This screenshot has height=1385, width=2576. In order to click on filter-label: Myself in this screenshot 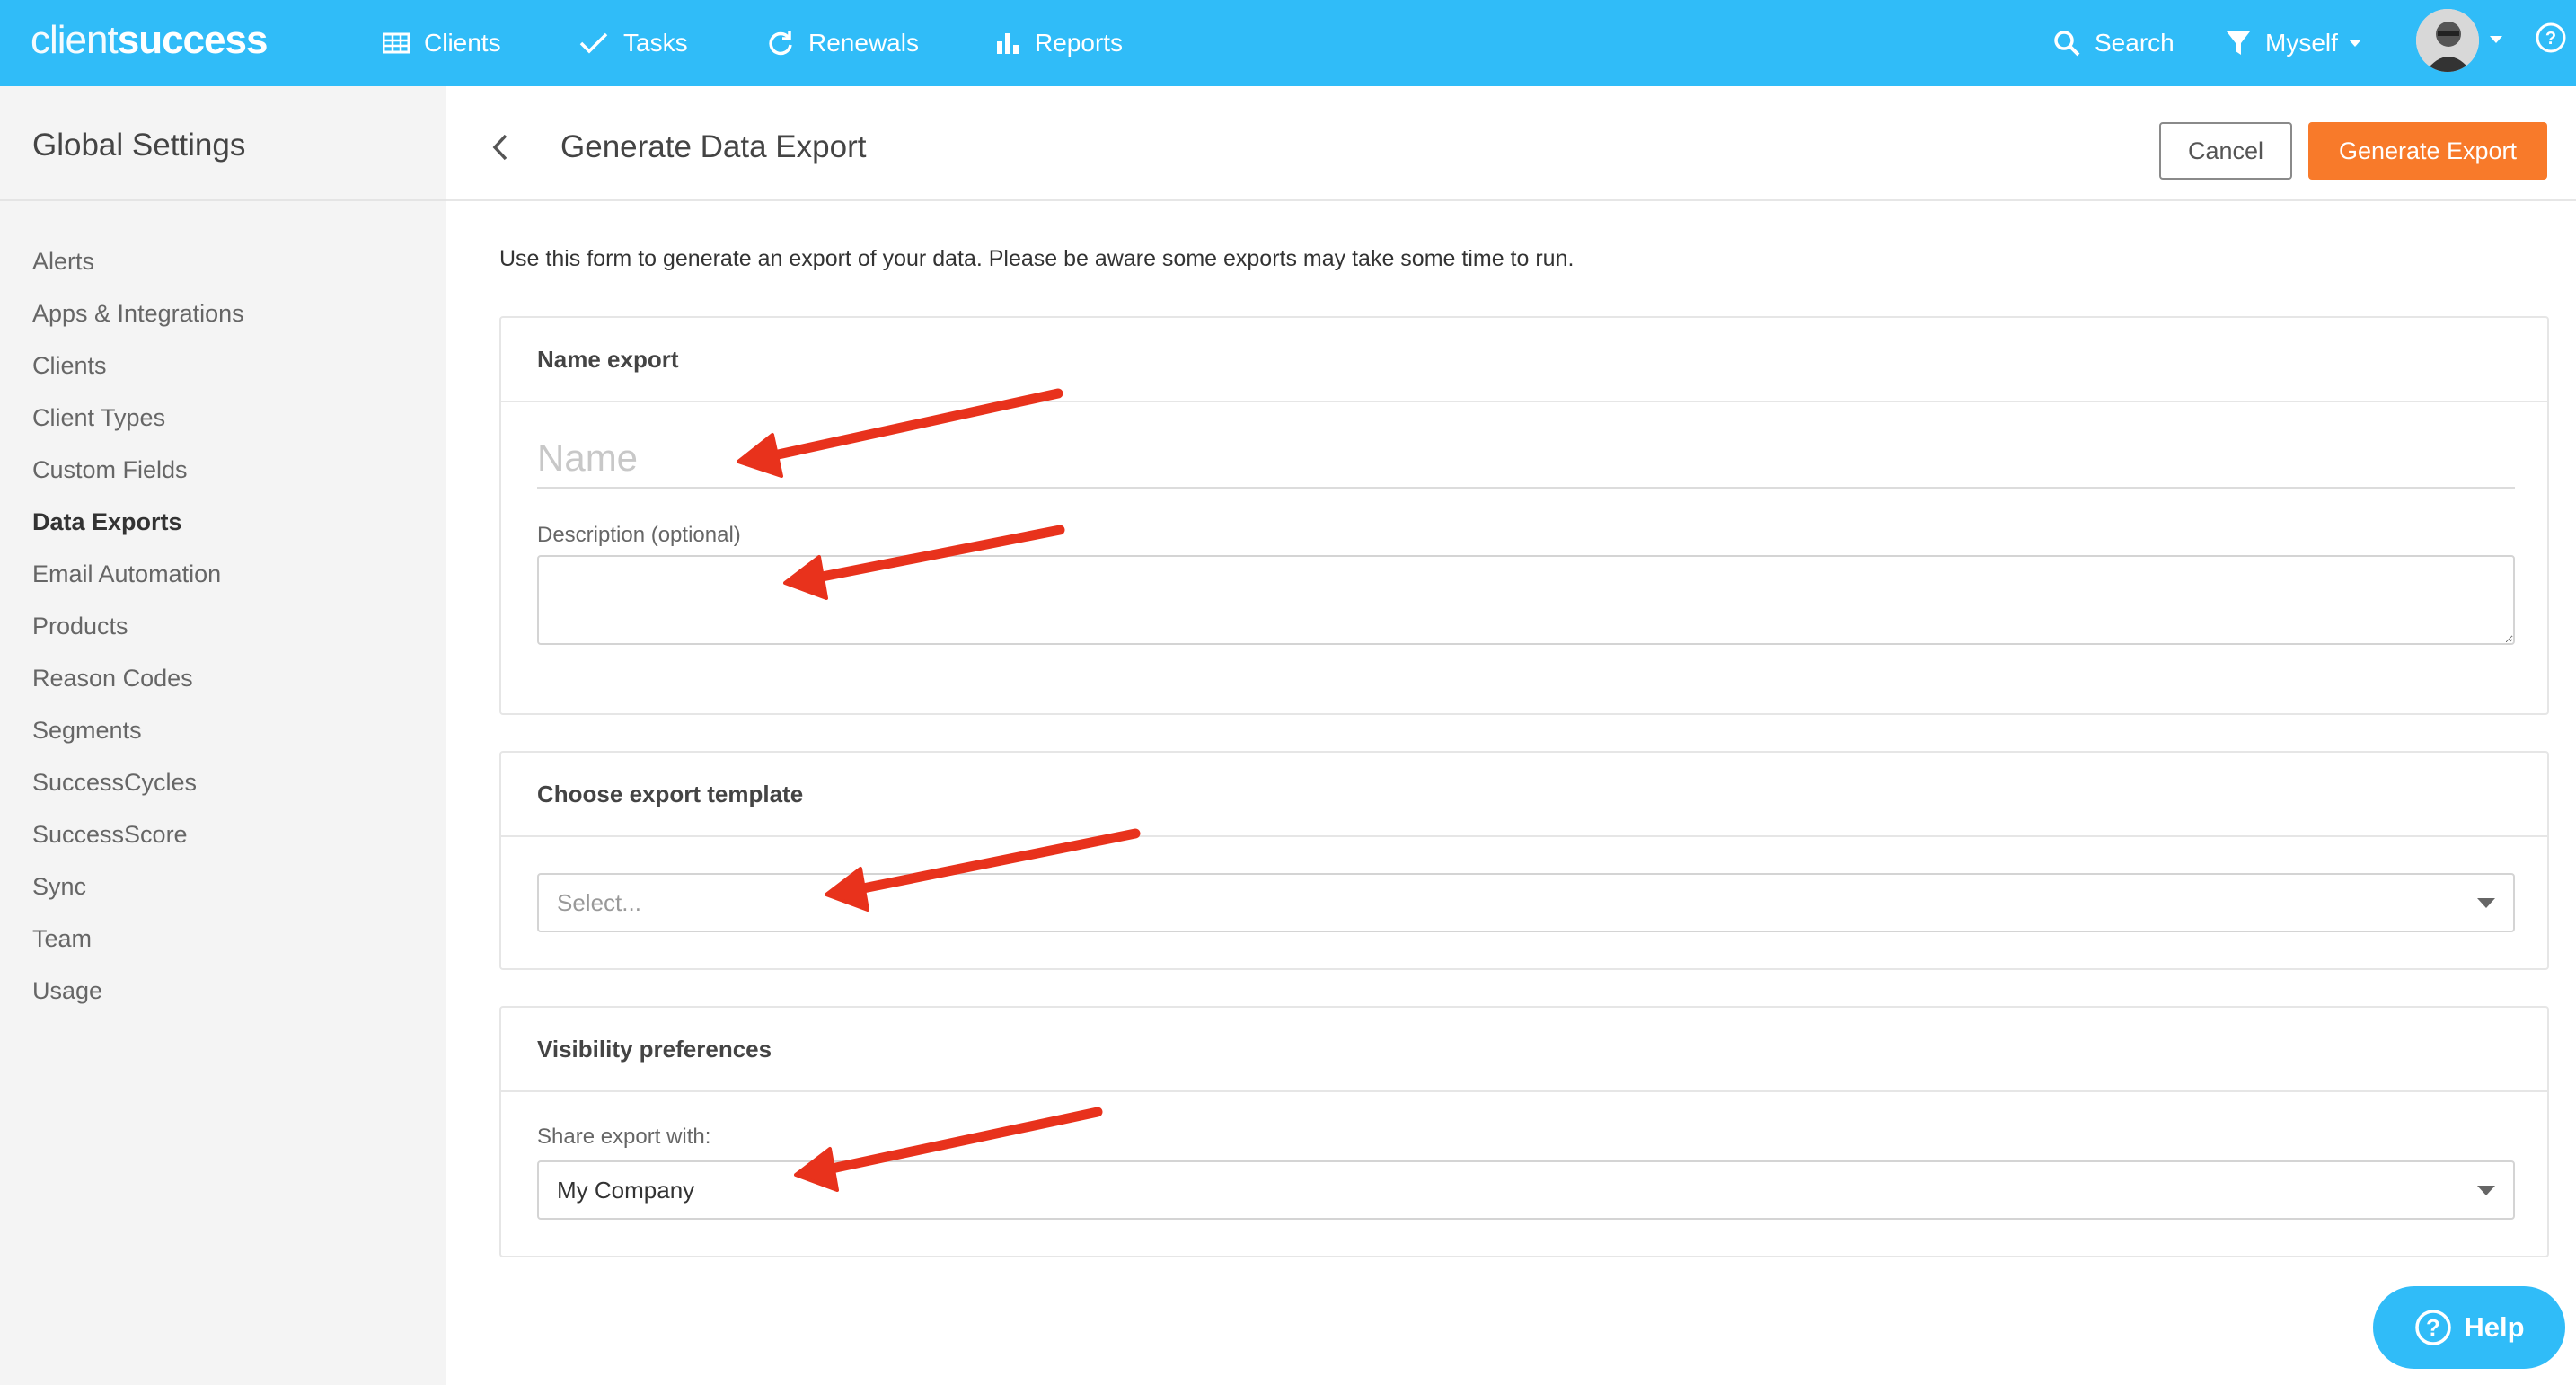, I will do `click(2301, 43)`.